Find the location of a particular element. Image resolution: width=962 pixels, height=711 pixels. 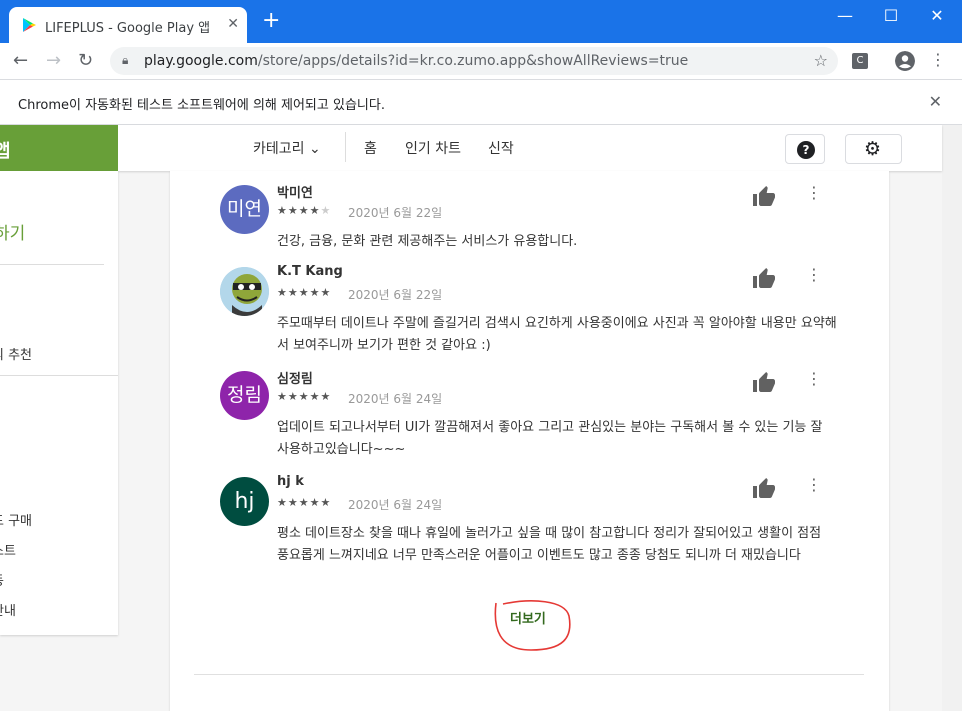

header-divider is located at coordinates (345, 147).